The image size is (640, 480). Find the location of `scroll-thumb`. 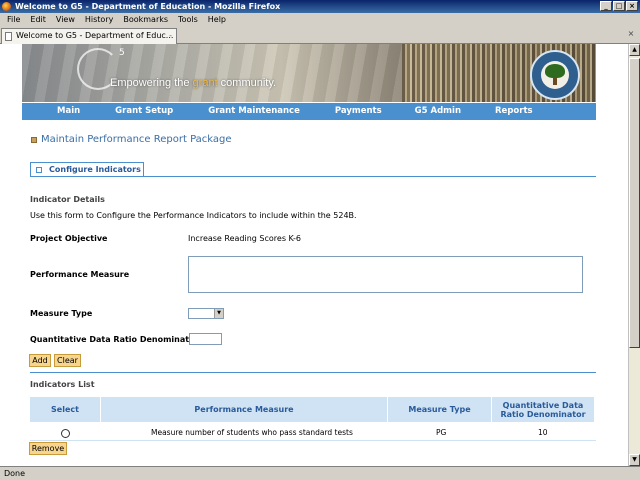

scroll-thumb is located at coordinates (634, 203).